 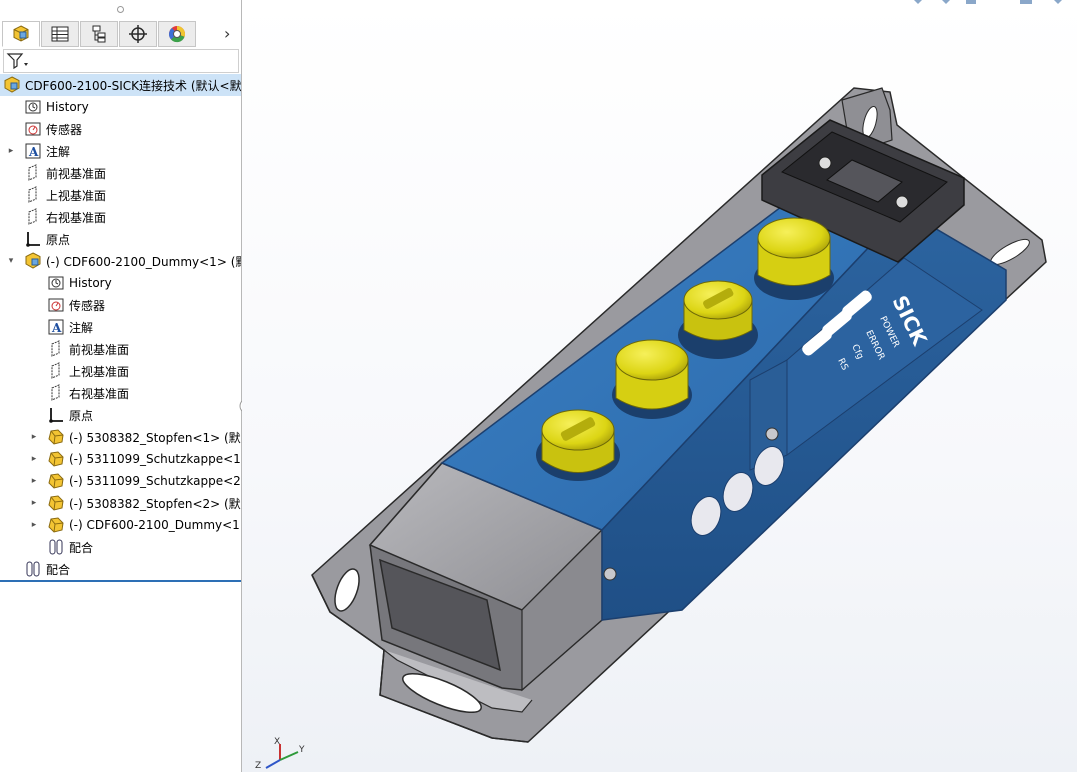 I want to click on panel-grip, so click(x=120, y=9).